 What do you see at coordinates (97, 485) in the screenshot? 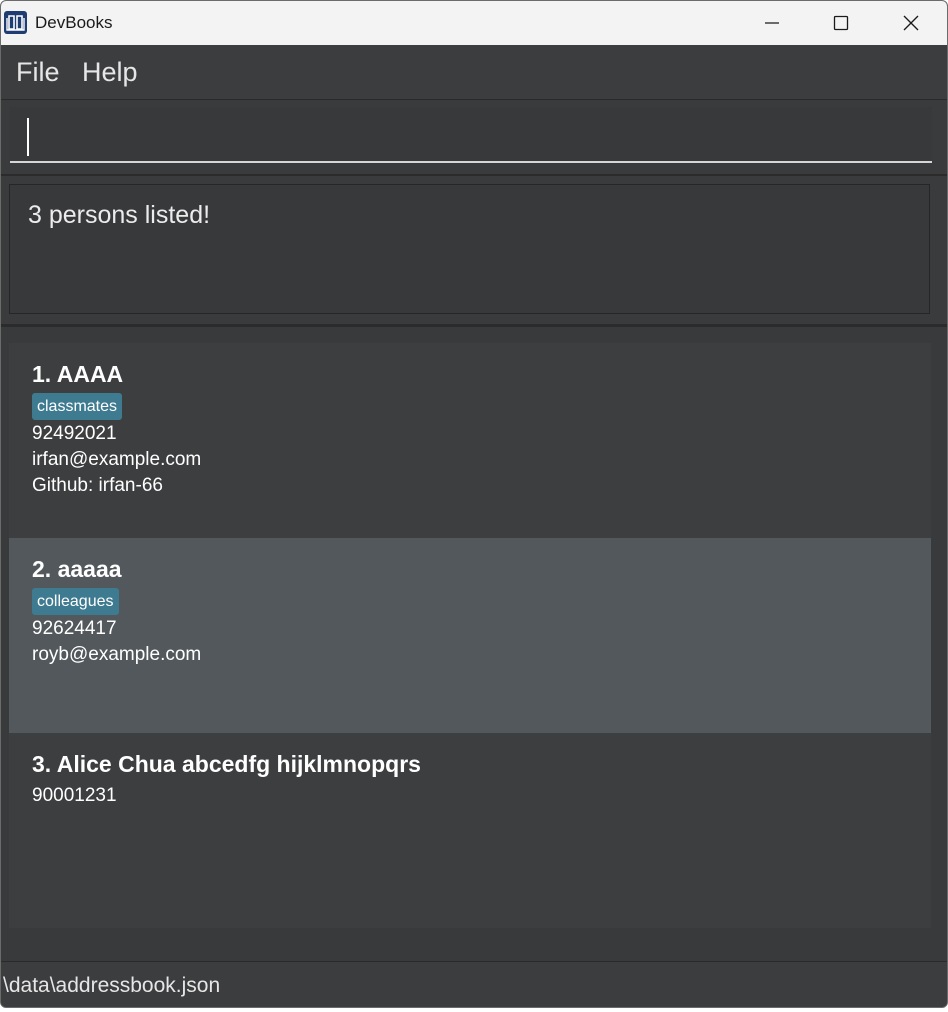
I see `person-github: Github: irfan-66` at bounding box center [97, 485].